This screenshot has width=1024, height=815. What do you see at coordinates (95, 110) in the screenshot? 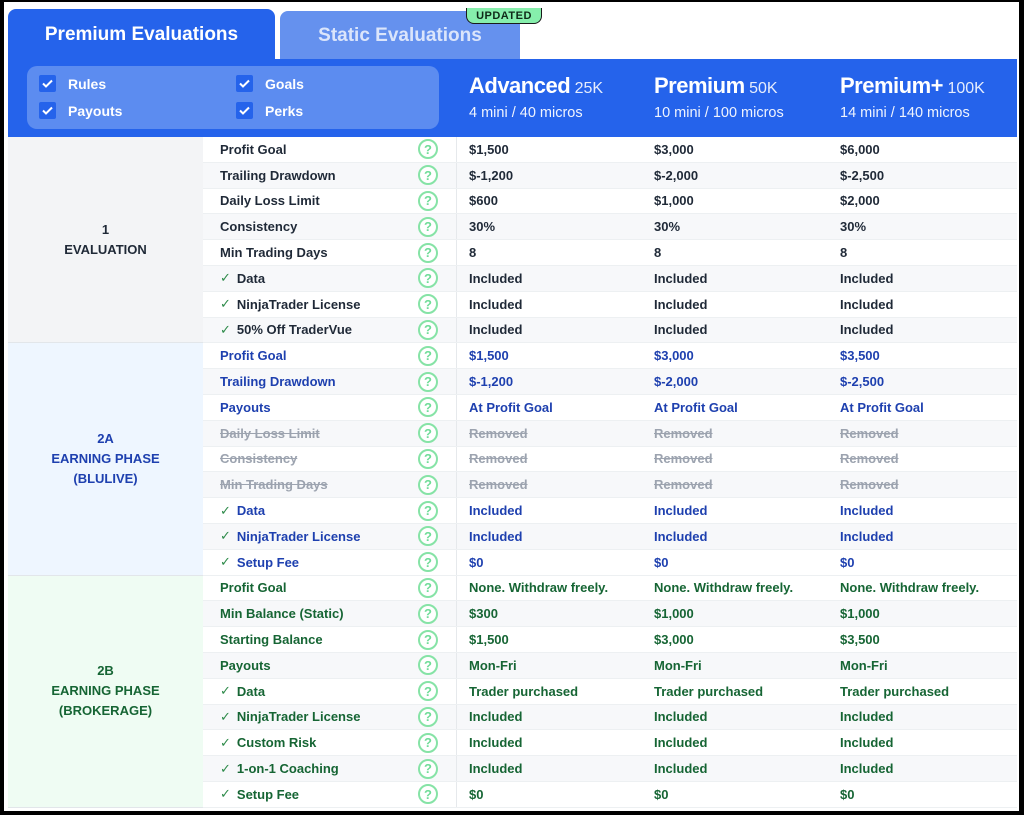
I see `filter-payouts-label: Payouts` at bounding box center [95, 110].